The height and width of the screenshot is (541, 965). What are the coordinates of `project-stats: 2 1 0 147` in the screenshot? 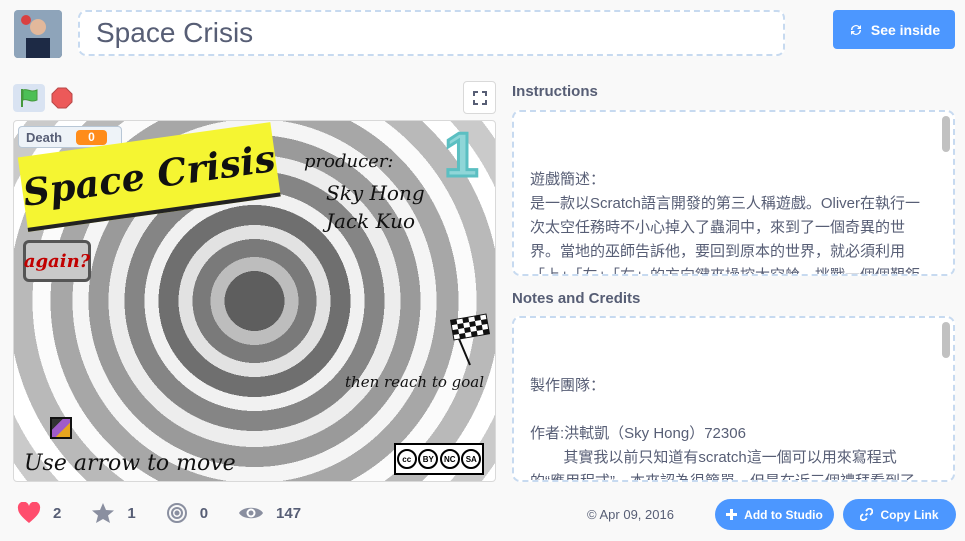 It's located at (174, 513).